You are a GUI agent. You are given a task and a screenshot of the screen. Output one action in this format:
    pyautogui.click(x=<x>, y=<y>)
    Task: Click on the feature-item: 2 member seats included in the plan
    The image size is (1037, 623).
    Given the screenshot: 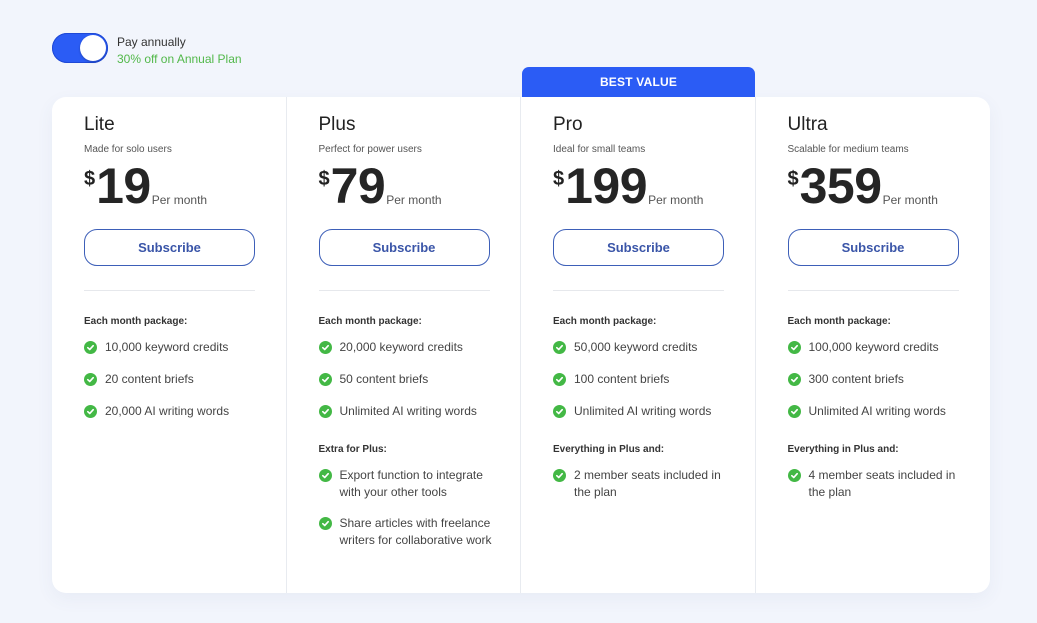 What is the action you would take?
    pyautogui.click(x=643, y=484)
    